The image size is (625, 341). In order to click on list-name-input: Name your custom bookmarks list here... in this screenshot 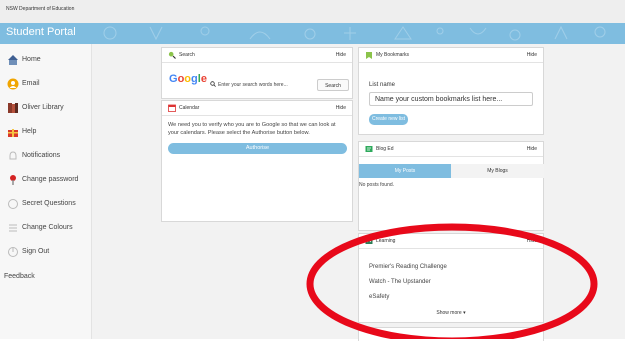, I will do `click(451, 99)`.